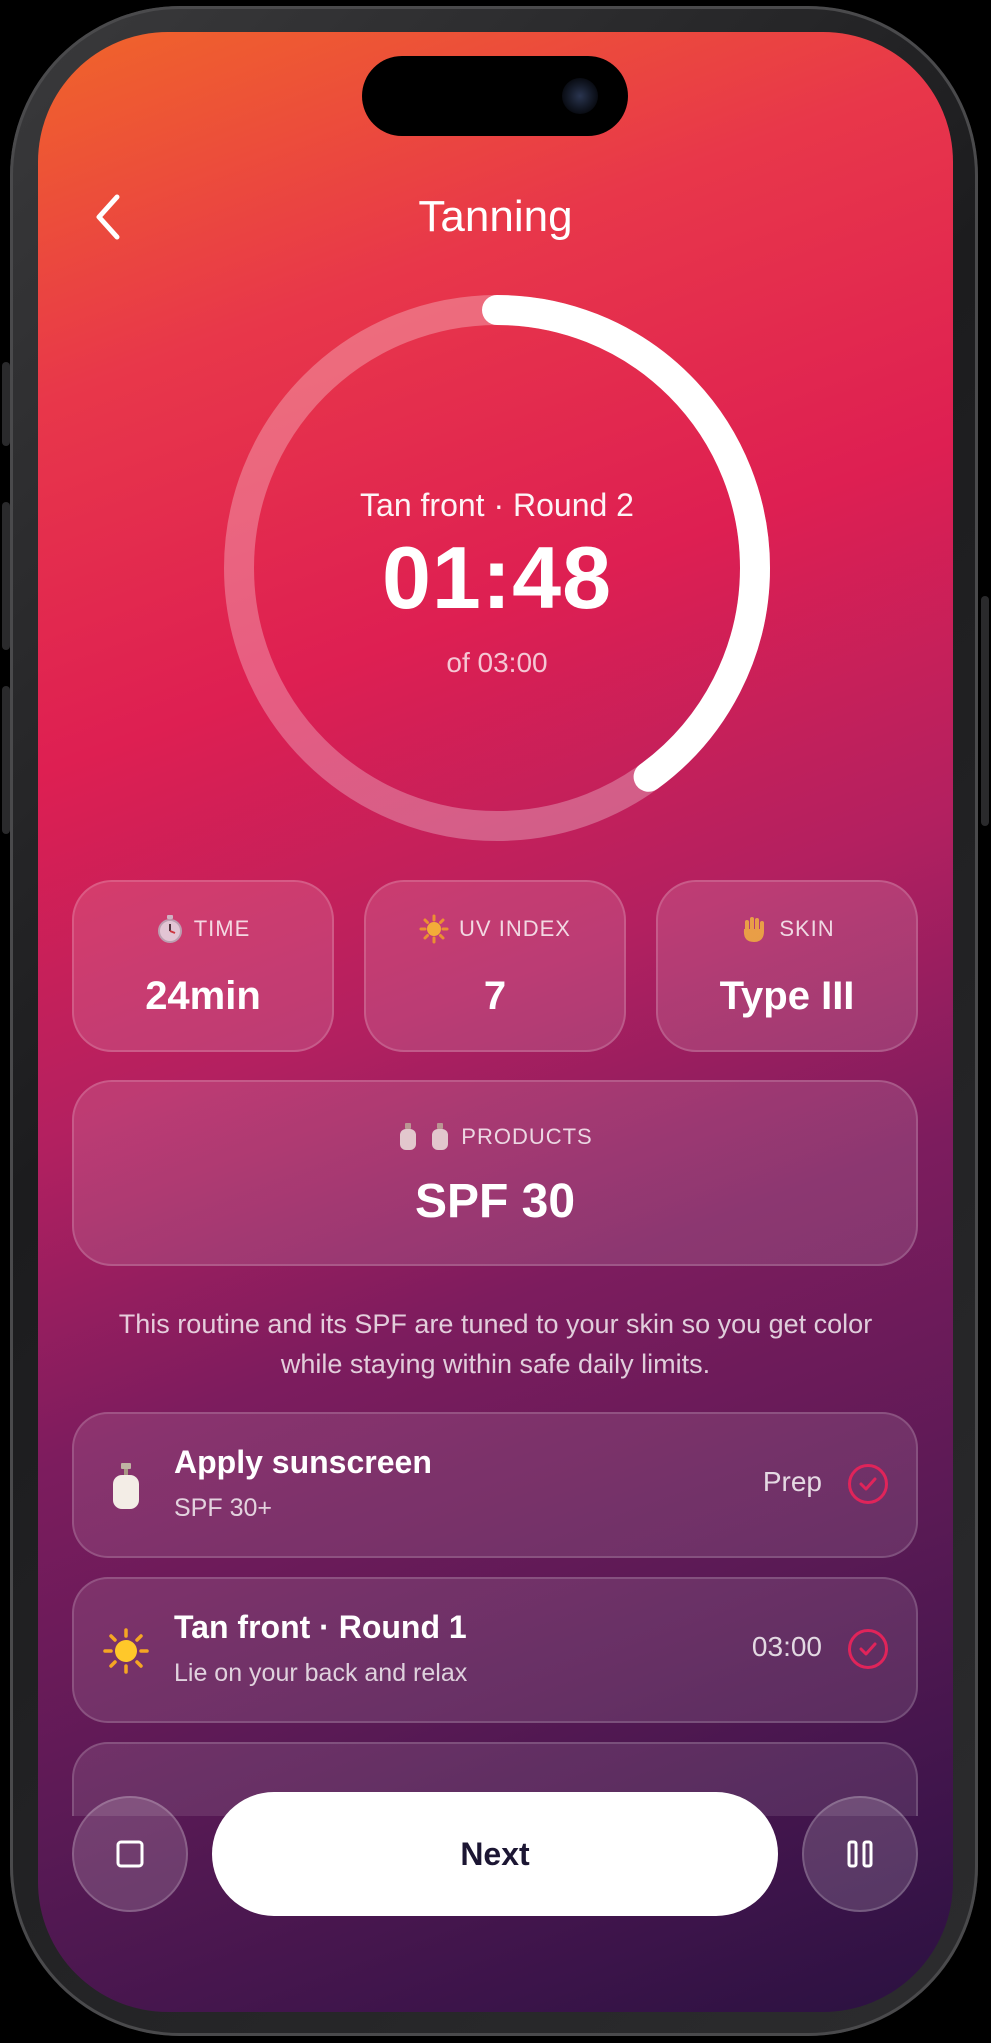 The width and height of the screenshot is (991, 2043). What do you see at coordinates (495, 1485) in the screenshot?
I see `step-item-apply-sunscreen: Apply sunscreen SPF 30+ Prep` at bounding box center [495, 1485].